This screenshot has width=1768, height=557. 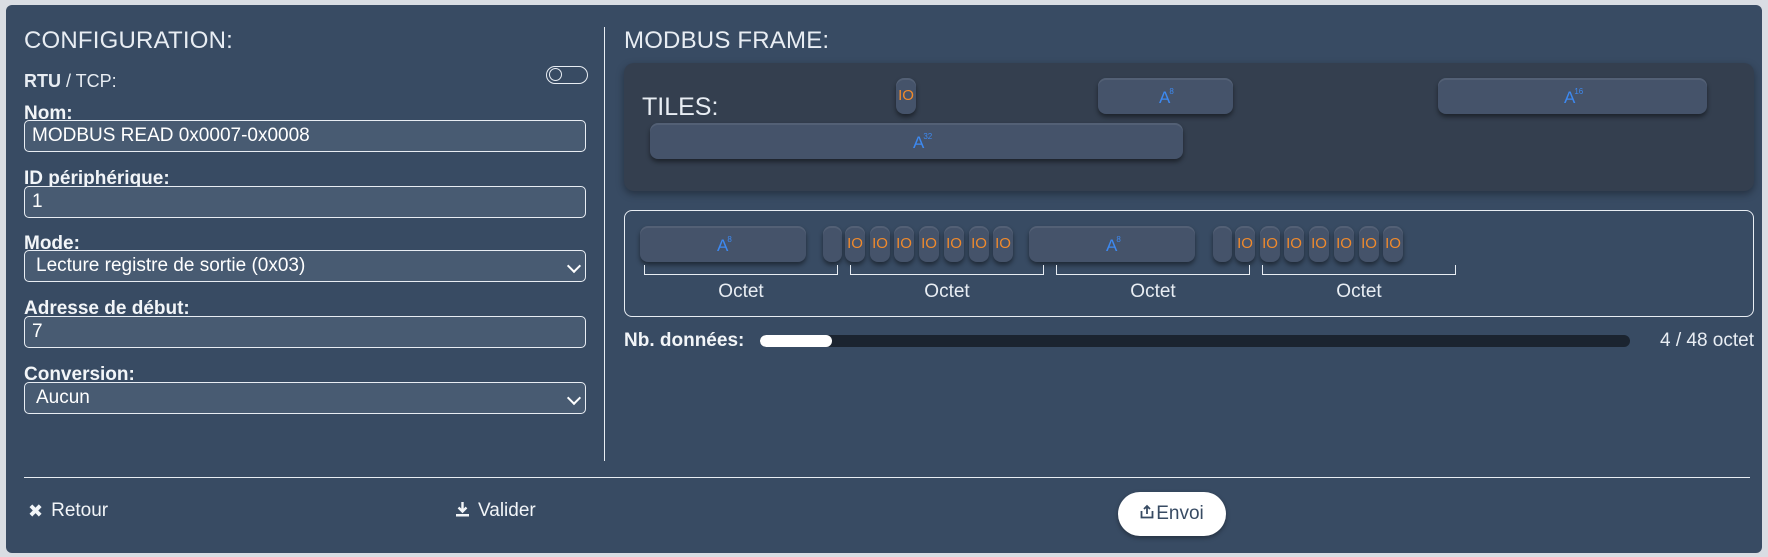 I want to click on retour-label: Retour, so click(x=80, y=510).